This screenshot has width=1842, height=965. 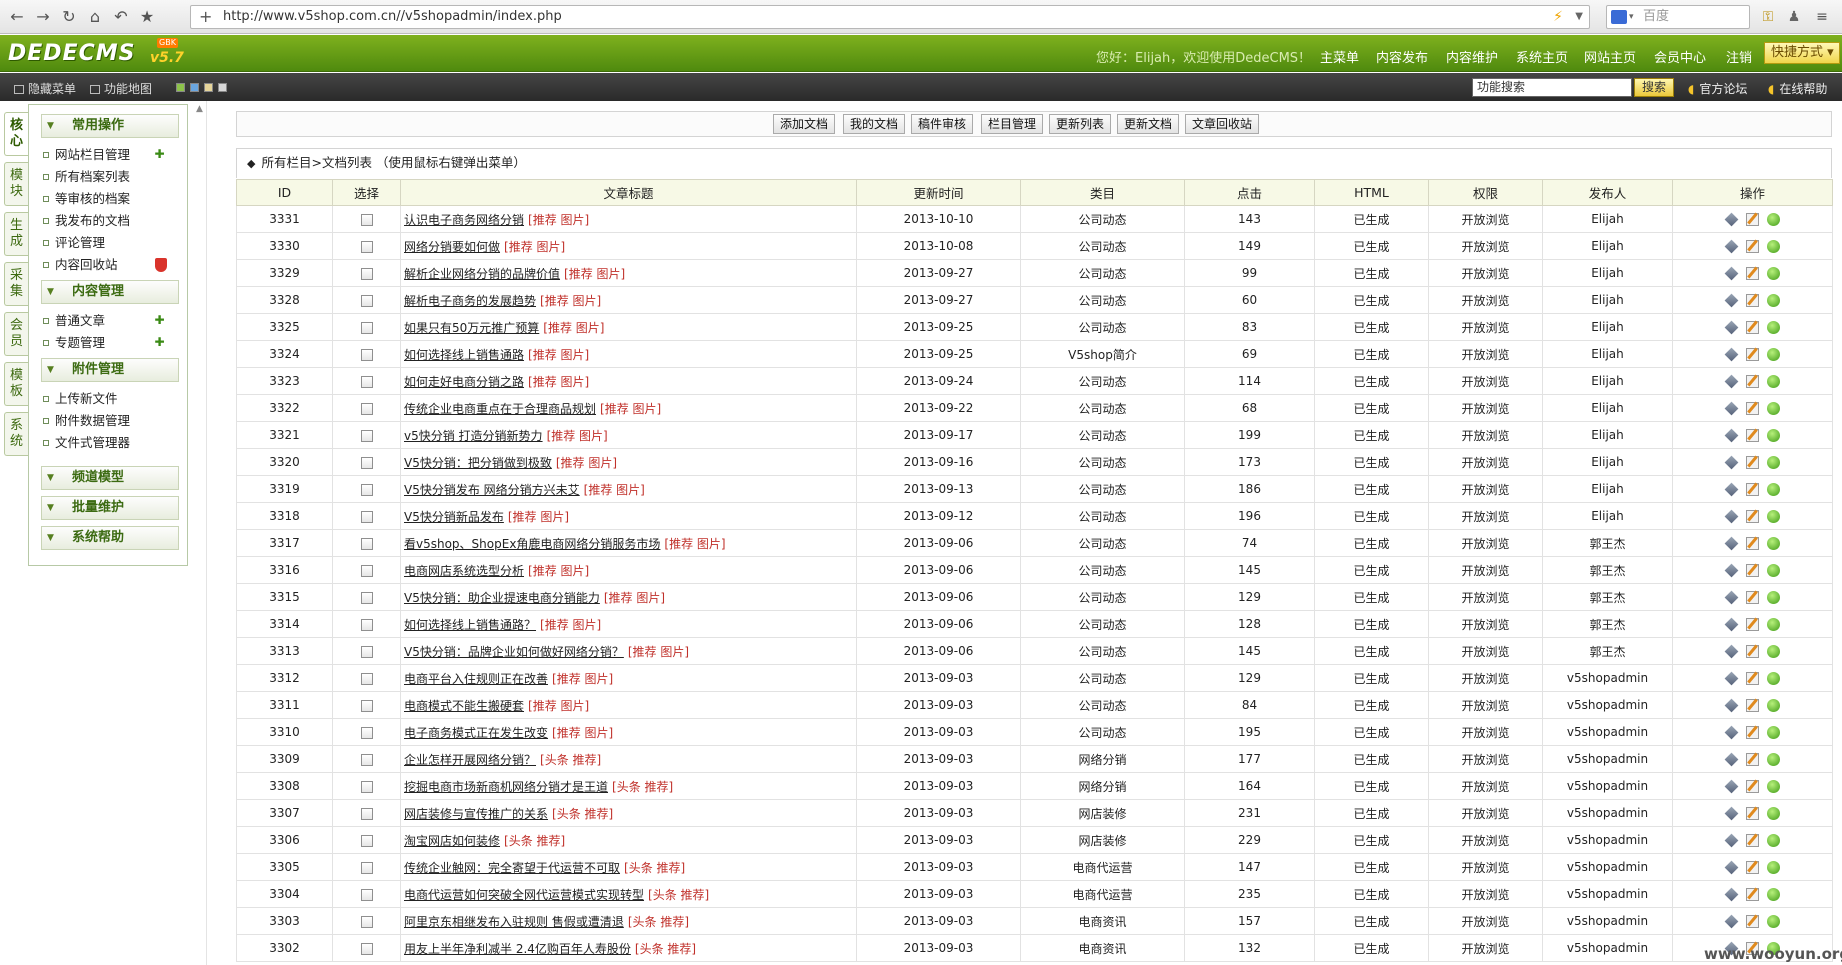 What do you see at coordinates (1371, 192) in the screenshot?
I see `column-header: HTML` at bounding box center [1371, 192].